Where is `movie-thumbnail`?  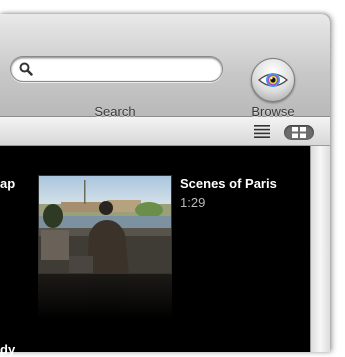 movie-thumbnail is located at coordinates (105, 224).